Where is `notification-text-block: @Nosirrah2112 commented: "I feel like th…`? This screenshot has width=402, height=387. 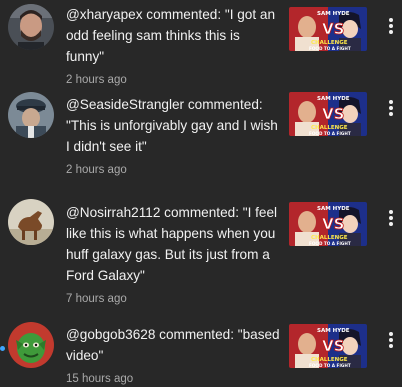 notification-text-block: @Nosirrah2112 commented: "I feel like th… is located at coordinates (173, 254).